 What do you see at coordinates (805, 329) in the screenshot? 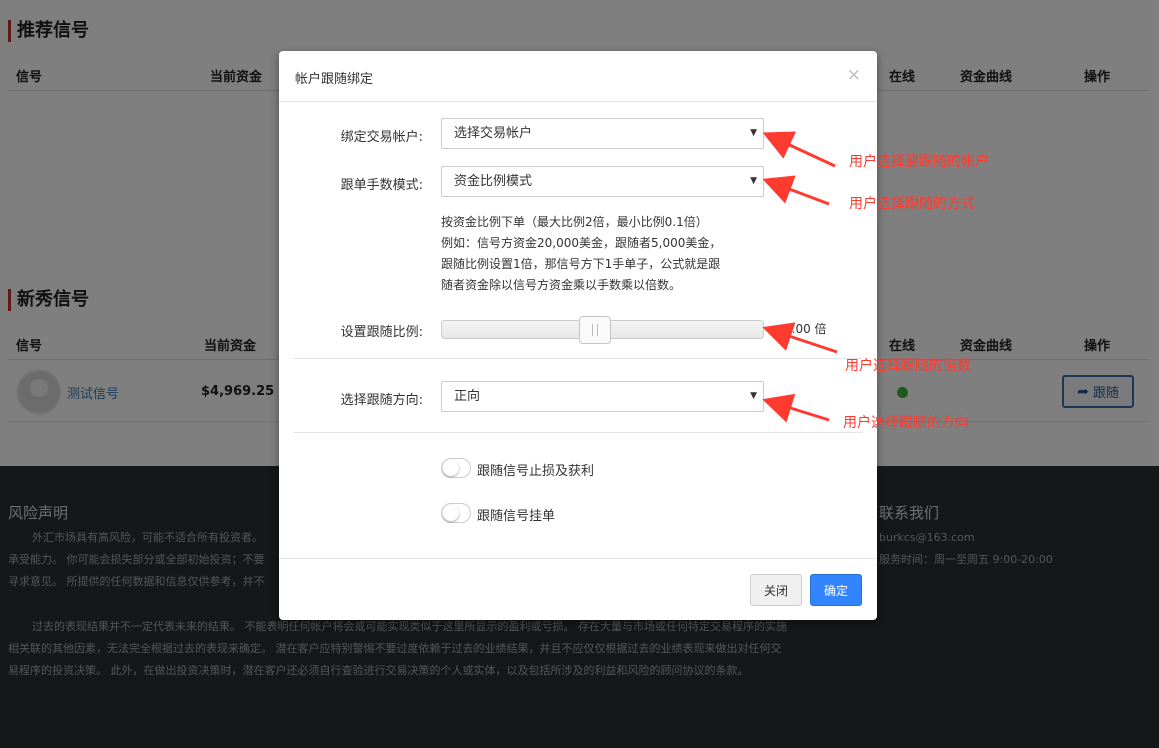
I see `ratio-value: 1.00 倍` at bounding box center [805, 329].